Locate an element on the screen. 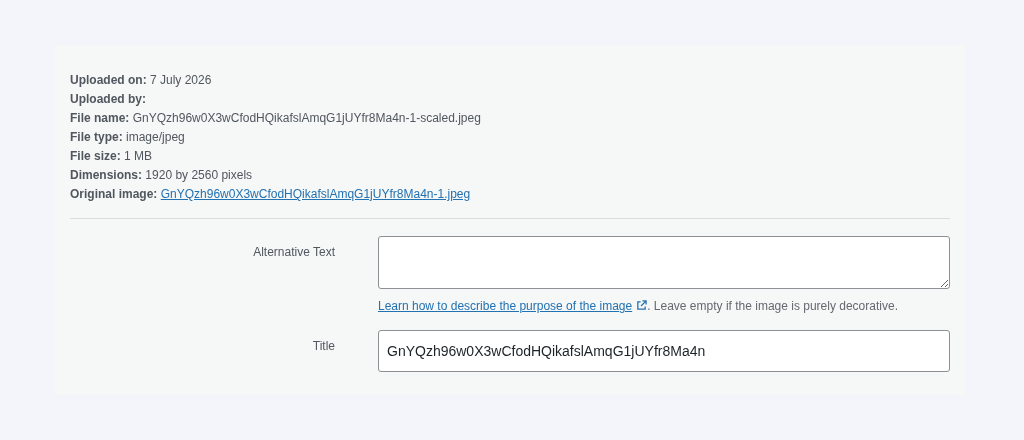 Image resolution: width=1024 pixels, height=440 pixels. alt-text-field is located at coordinates (664, 262).